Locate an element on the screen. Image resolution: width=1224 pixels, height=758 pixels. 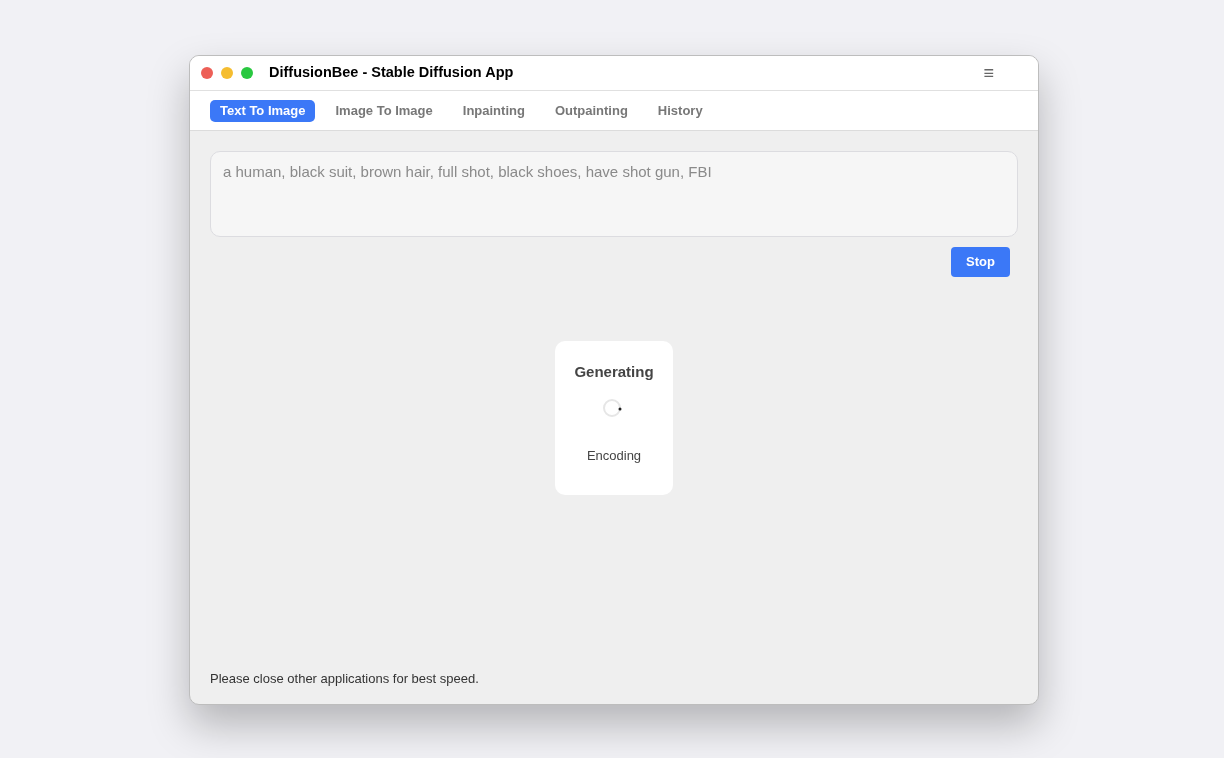
maximize-button is located at coordinates (247, 73).